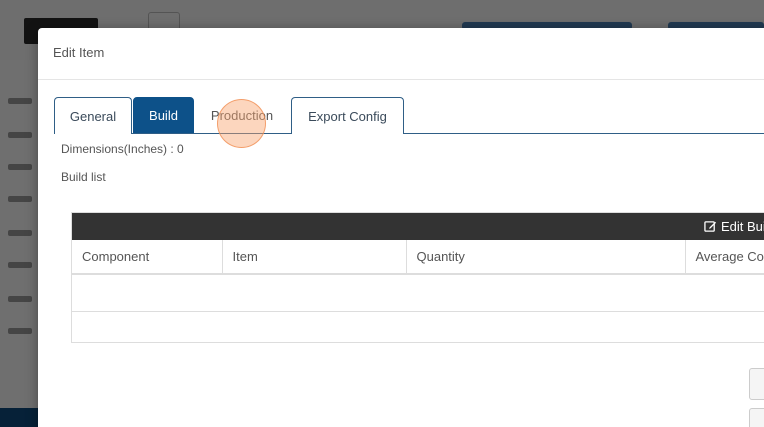 Image resolution: width=764 pixels, height=427 pixels. I want to click on column-header-average-cost: Average Co, so click(724, 257).